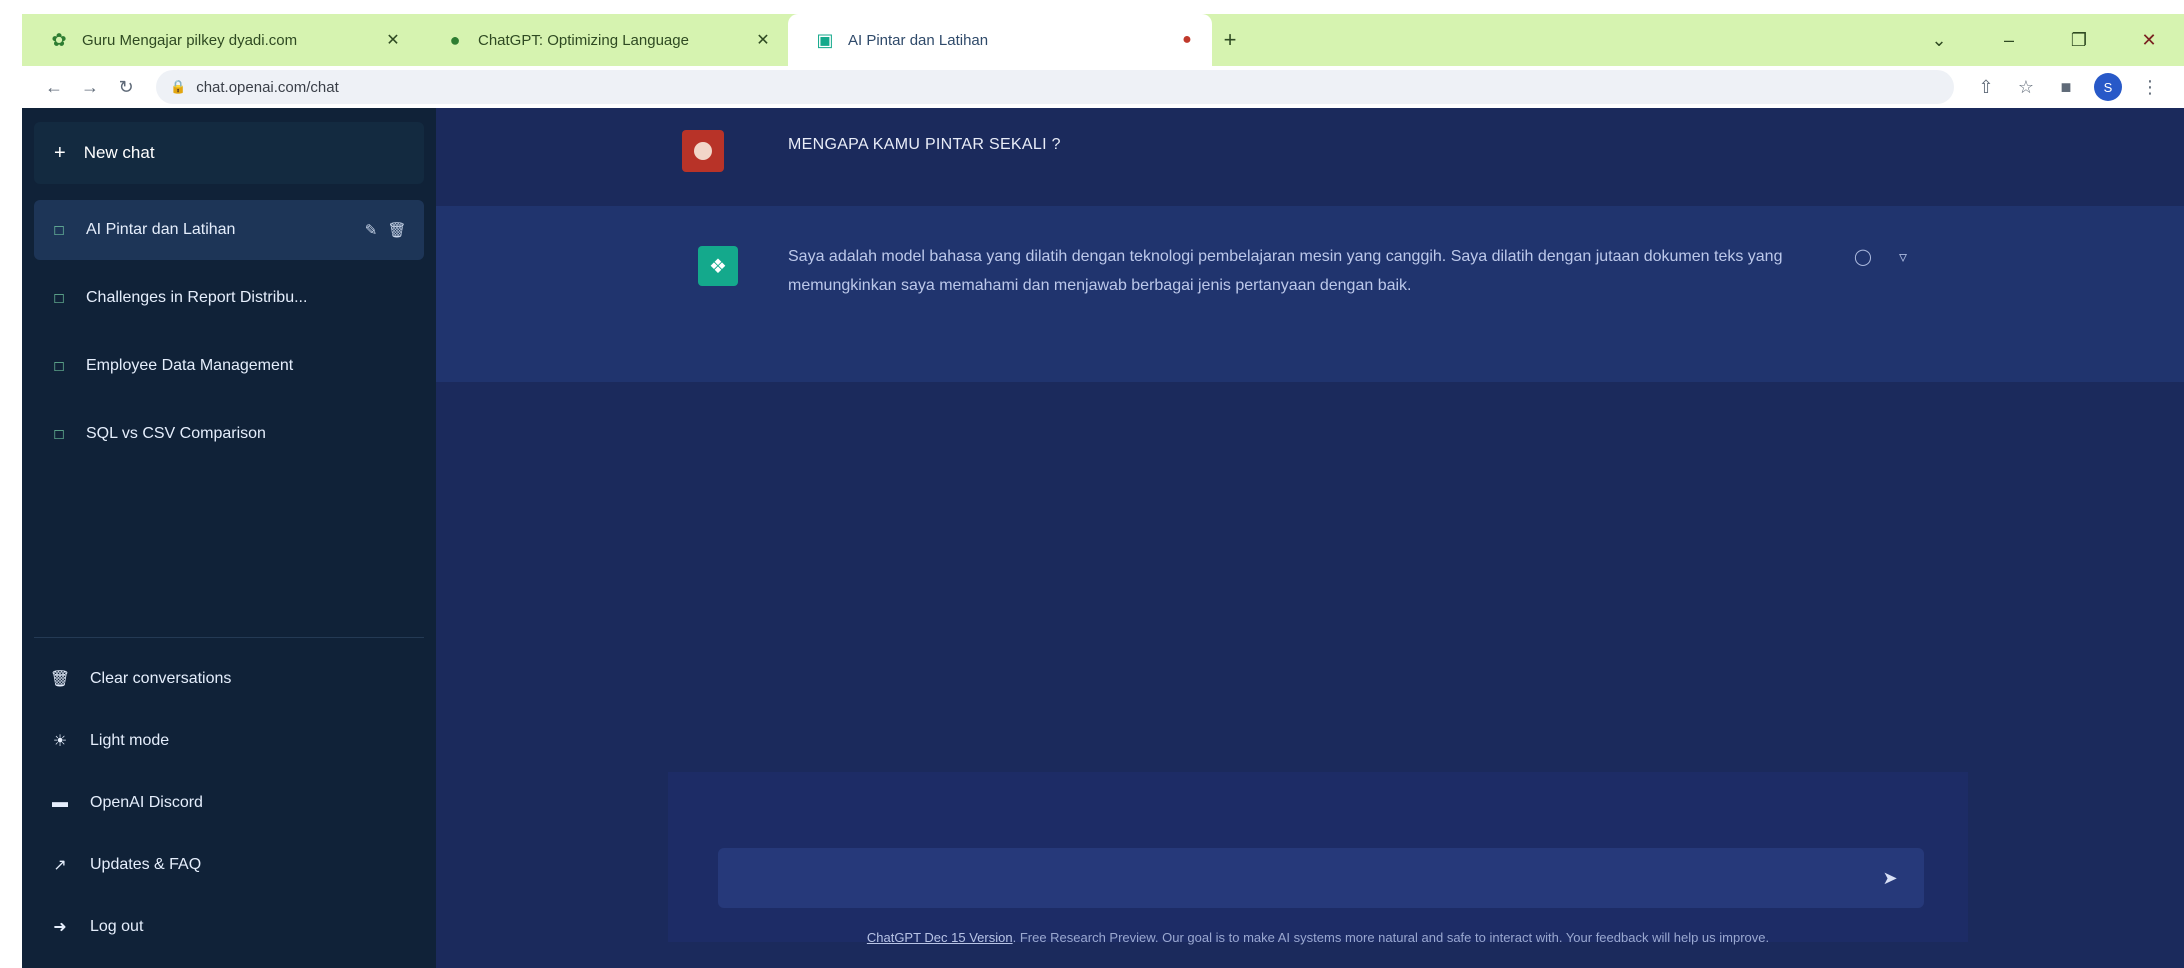  I want to click on window-controls: ⌄ – ❐ ✕, so click(2044, 40).